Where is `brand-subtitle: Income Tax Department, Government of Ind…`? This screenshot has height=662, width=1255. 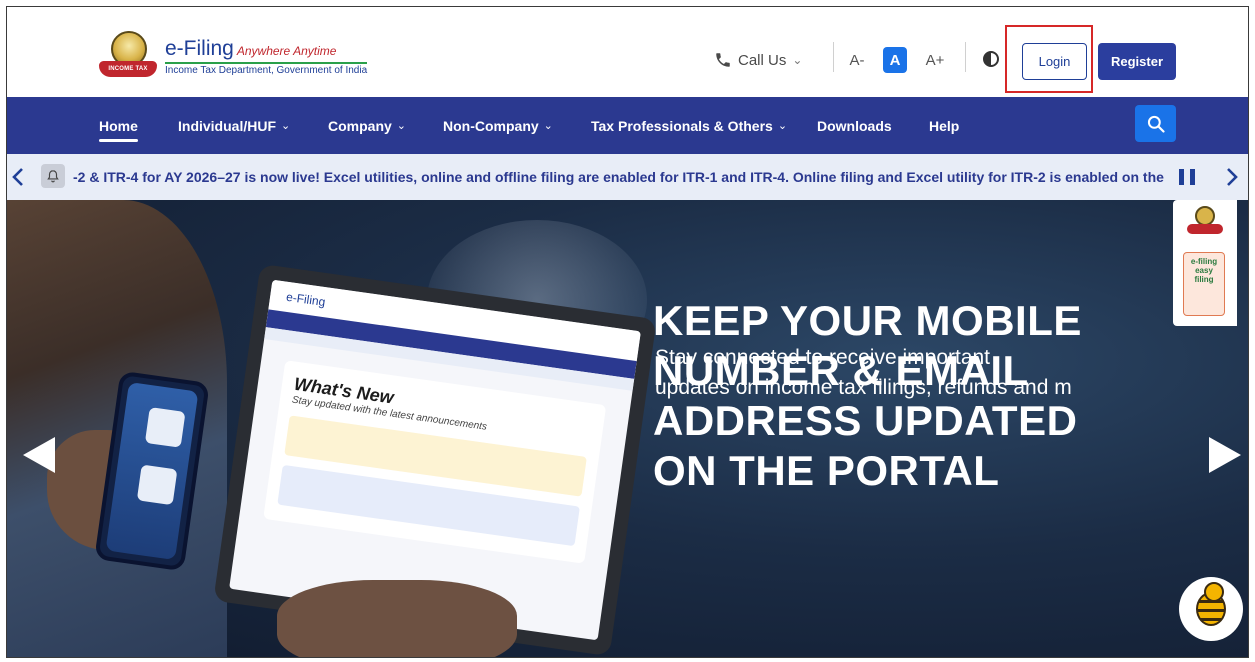
brand-subtitle: Income Tax Department, Government of Ind… is located at coordinates (266, 68).